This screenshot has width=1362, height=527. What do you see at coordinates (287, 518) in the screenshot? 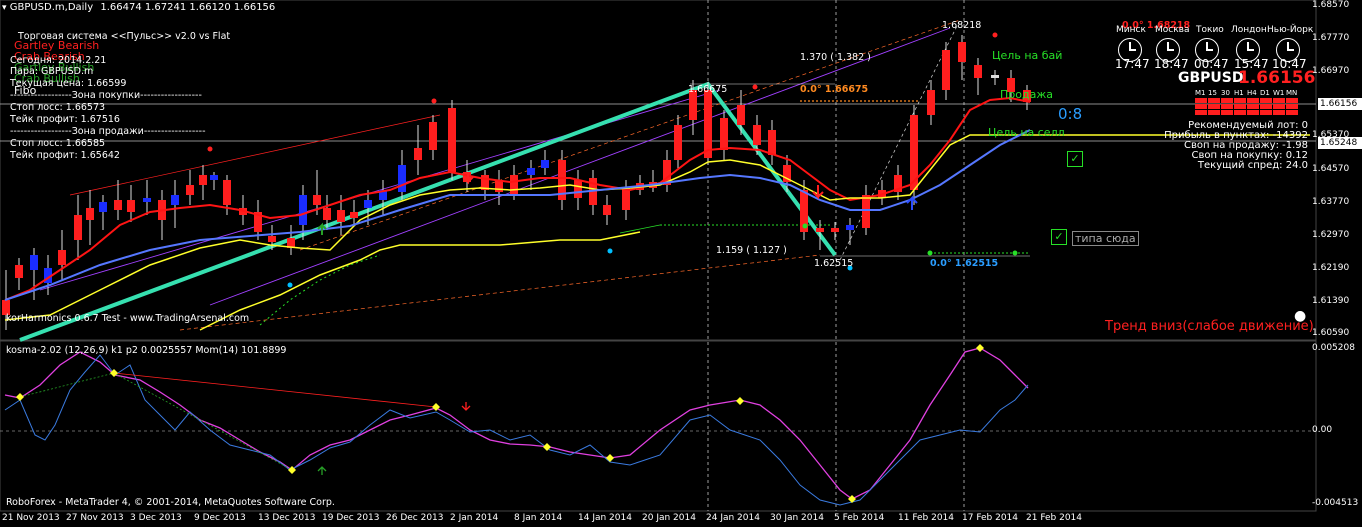
I see `date-tick: 13 Dec 2013` at bounding box center [287, 518].